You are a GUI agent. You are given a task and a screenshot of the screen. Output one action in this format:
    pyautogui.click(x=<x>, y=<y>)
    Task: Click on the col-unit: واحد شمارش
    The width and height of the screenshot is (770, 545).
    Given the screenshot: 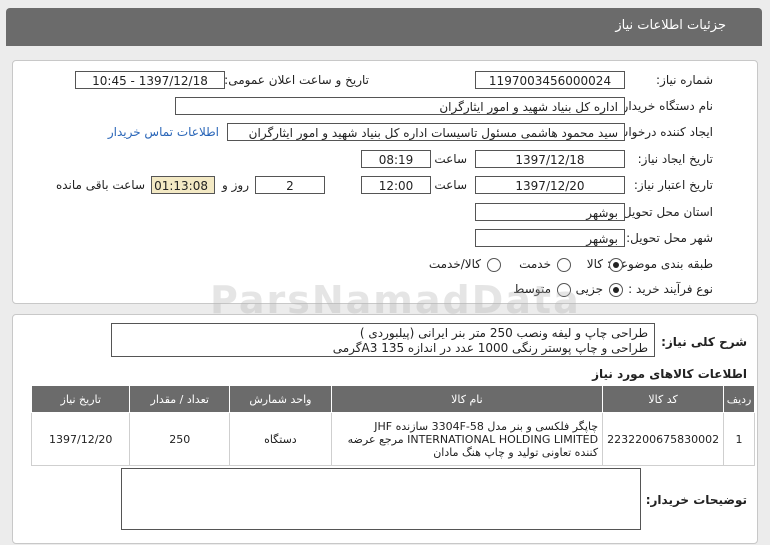 What is the action you would take?
    pyautogui.click(x=280, y=399)
    